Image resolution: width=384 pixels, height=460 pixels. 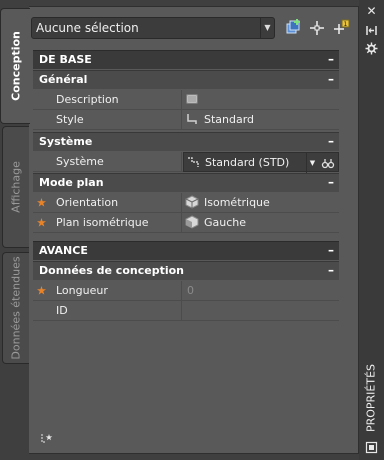 What do you see at coordinates (371, 447) in the screenshot?
I see `palette-menu-icon` at bounding box center [371, 447].